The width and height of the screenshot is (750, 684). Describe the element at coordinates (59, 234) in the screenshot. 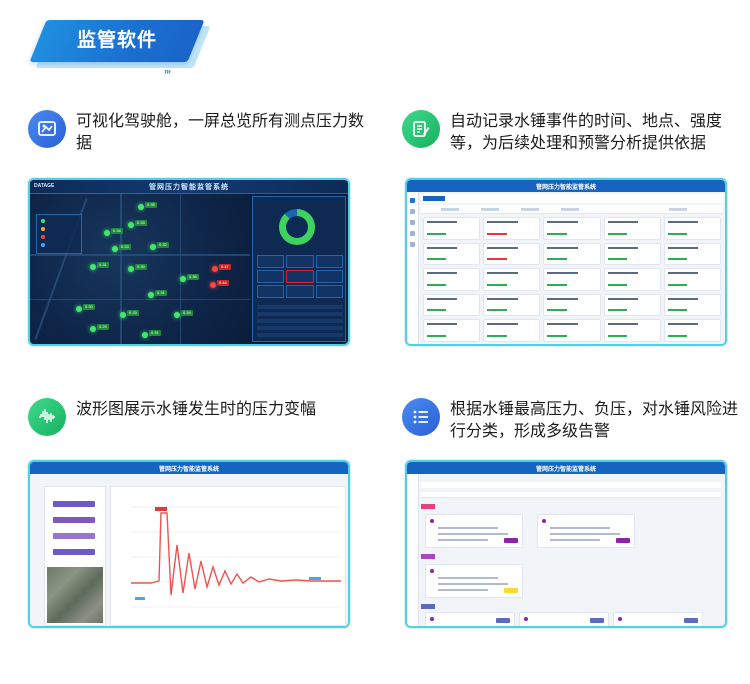

I see `map-legend` at that location.